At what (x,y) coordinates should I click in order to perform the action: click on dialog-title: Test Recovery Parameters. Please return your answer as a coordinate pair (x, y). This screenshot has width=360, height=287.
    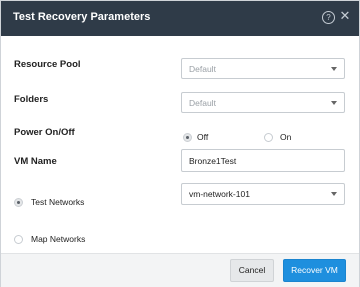
    Looking at the image, I should click on (82, 17).